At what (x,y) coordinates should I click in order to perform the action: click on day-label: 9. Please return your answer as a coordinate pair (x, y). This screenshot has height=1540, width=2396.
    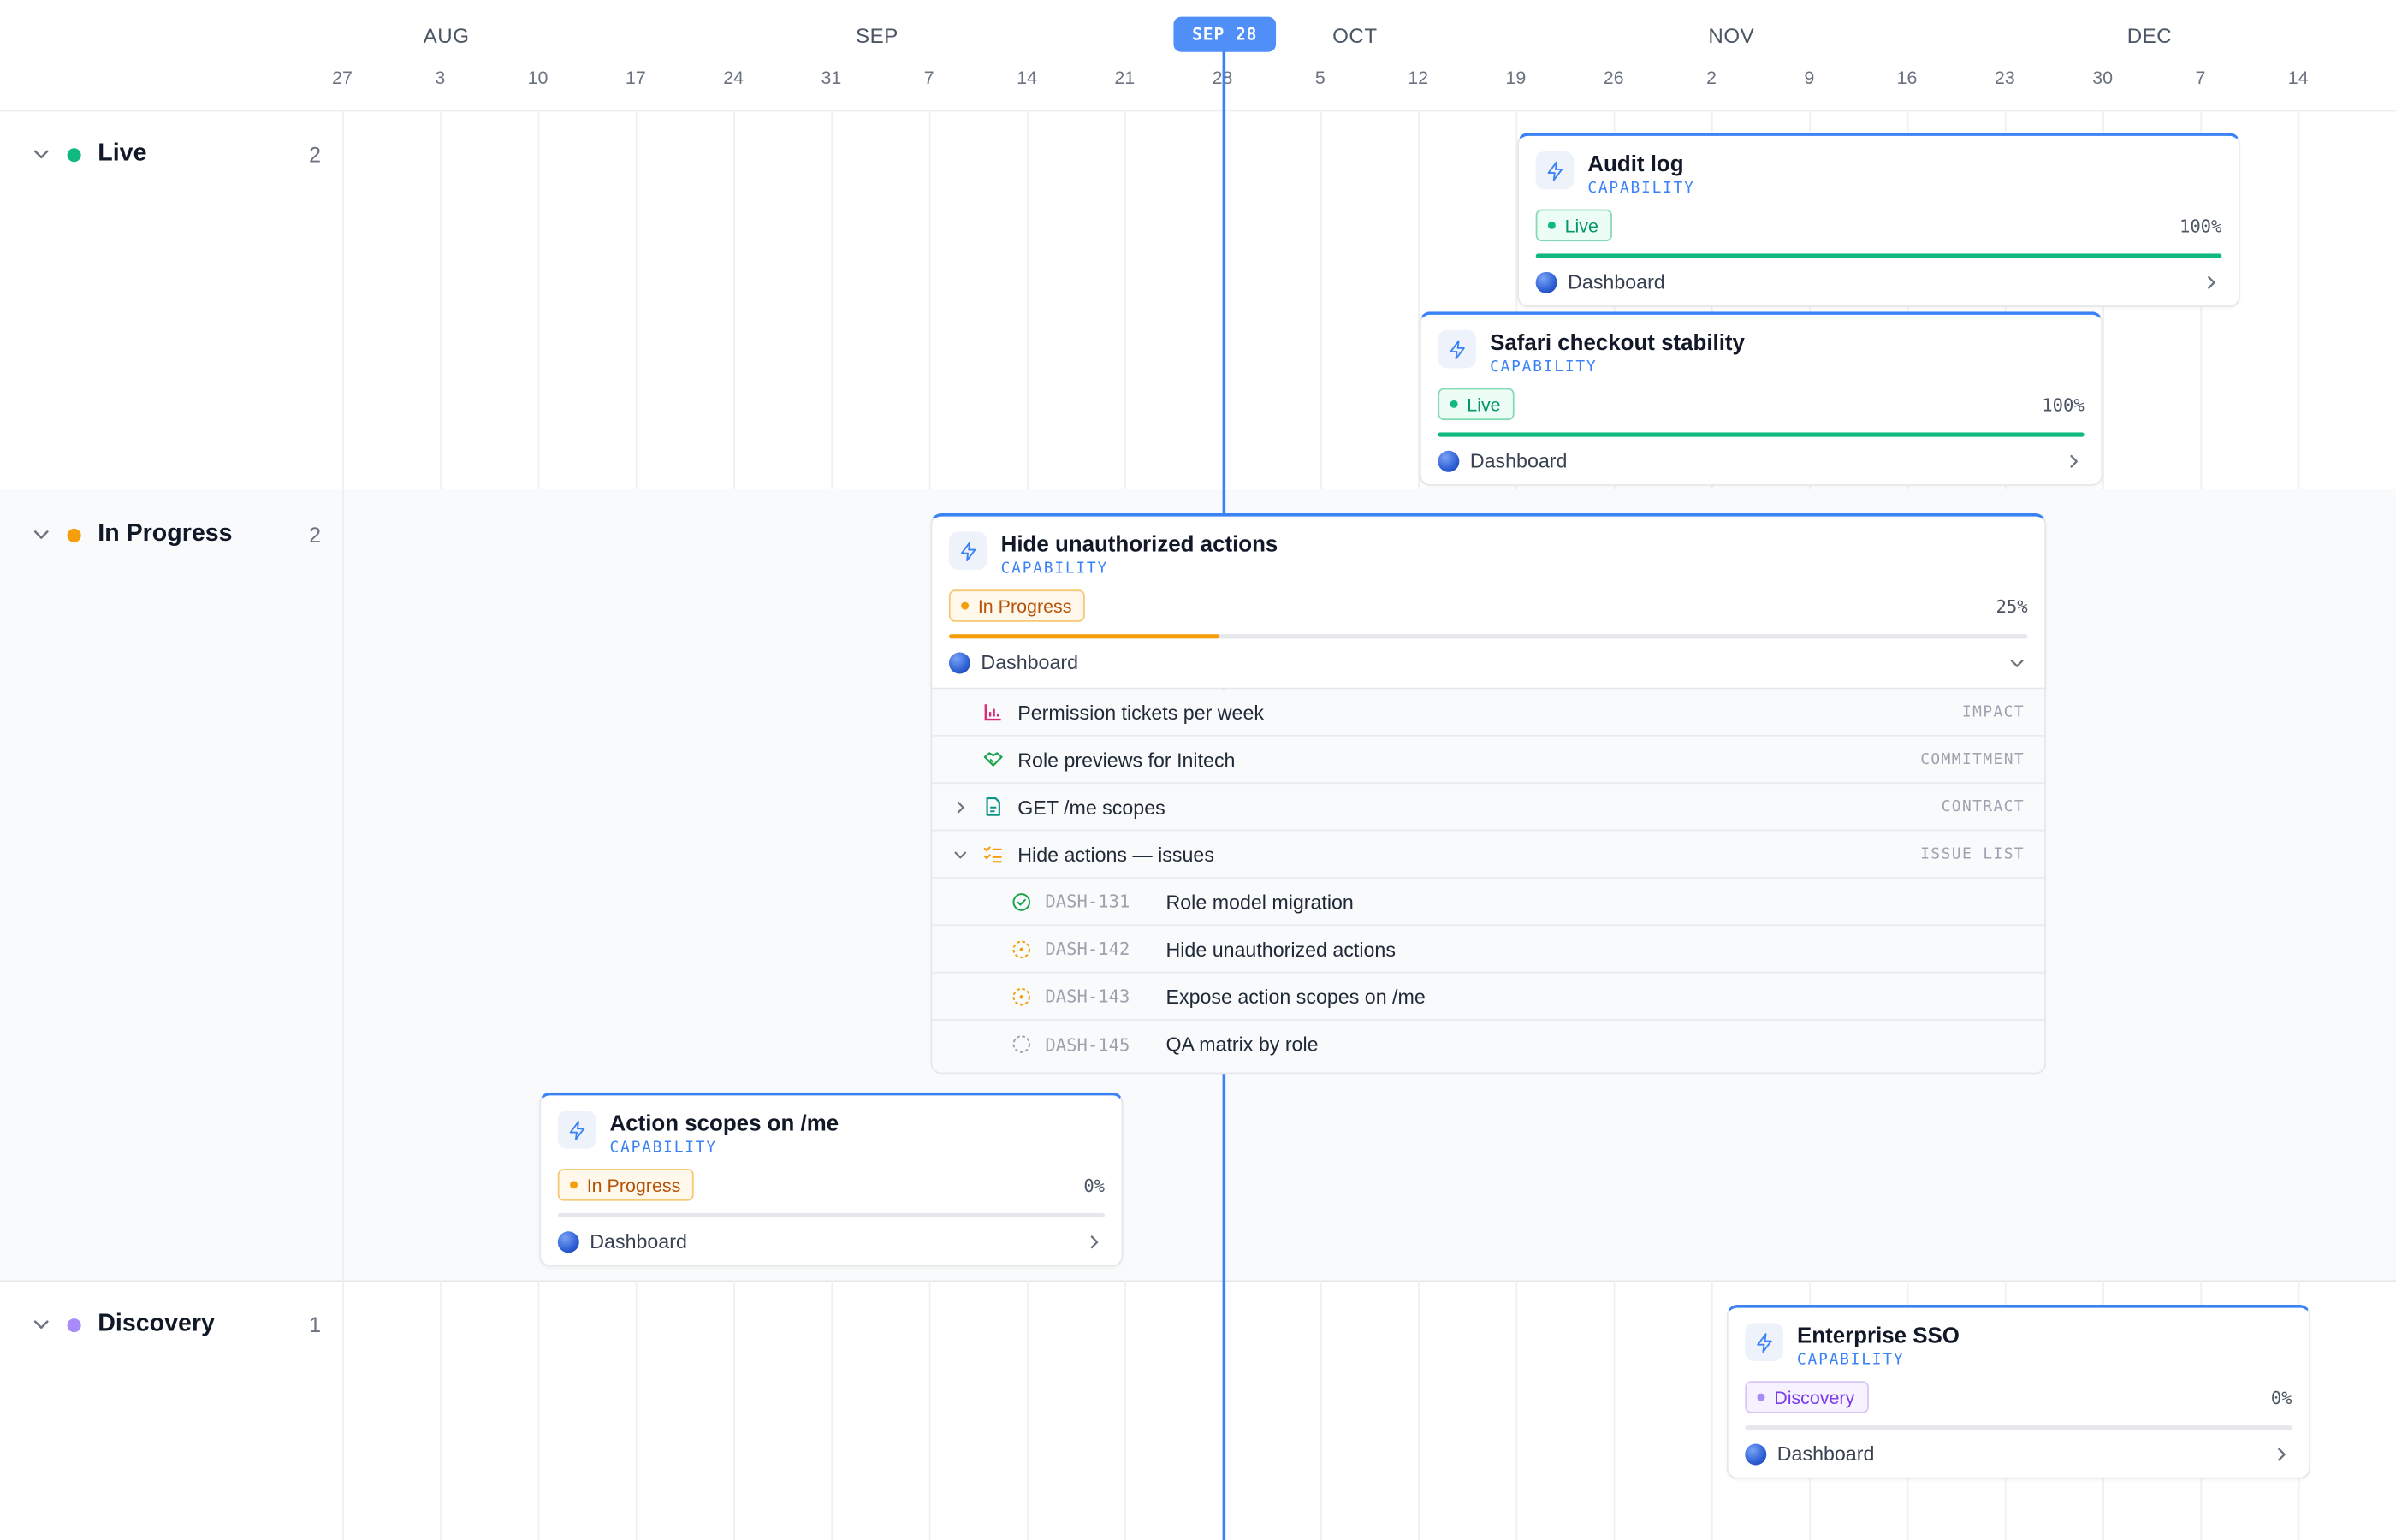
    Looking at the image, I should click on (1809, 78).